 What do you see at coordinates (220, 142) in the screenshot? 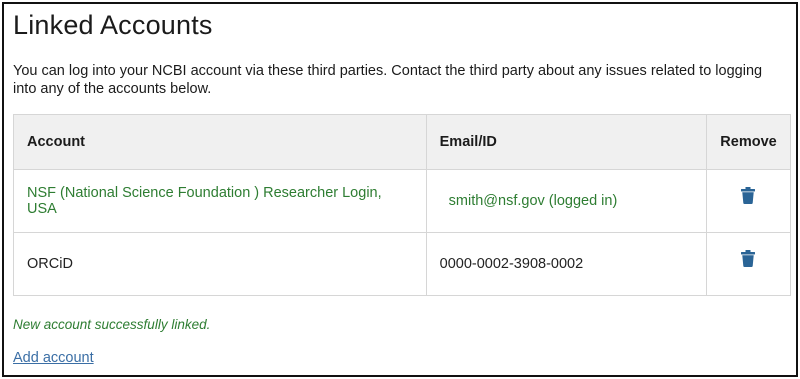
I see `column-header-account: Account` at bounding box center [220, 142].